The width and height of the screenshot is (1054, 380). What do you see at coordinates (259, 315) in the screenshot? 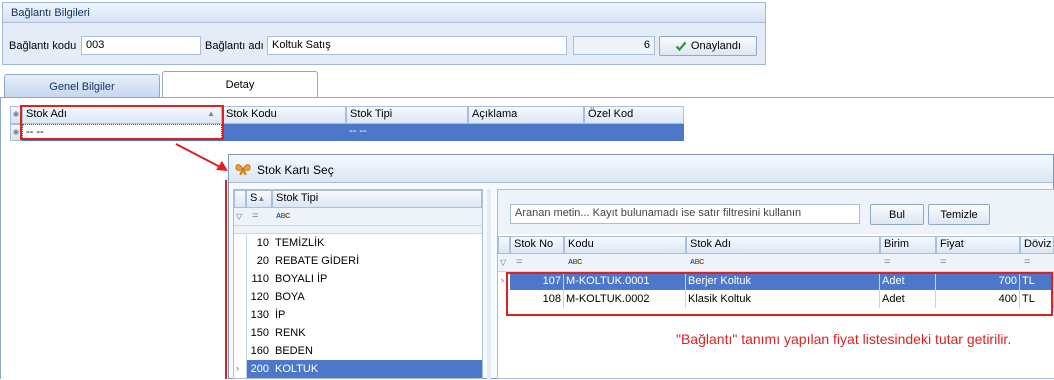
I see `type-code: 130` at bounding box center [259, 315].